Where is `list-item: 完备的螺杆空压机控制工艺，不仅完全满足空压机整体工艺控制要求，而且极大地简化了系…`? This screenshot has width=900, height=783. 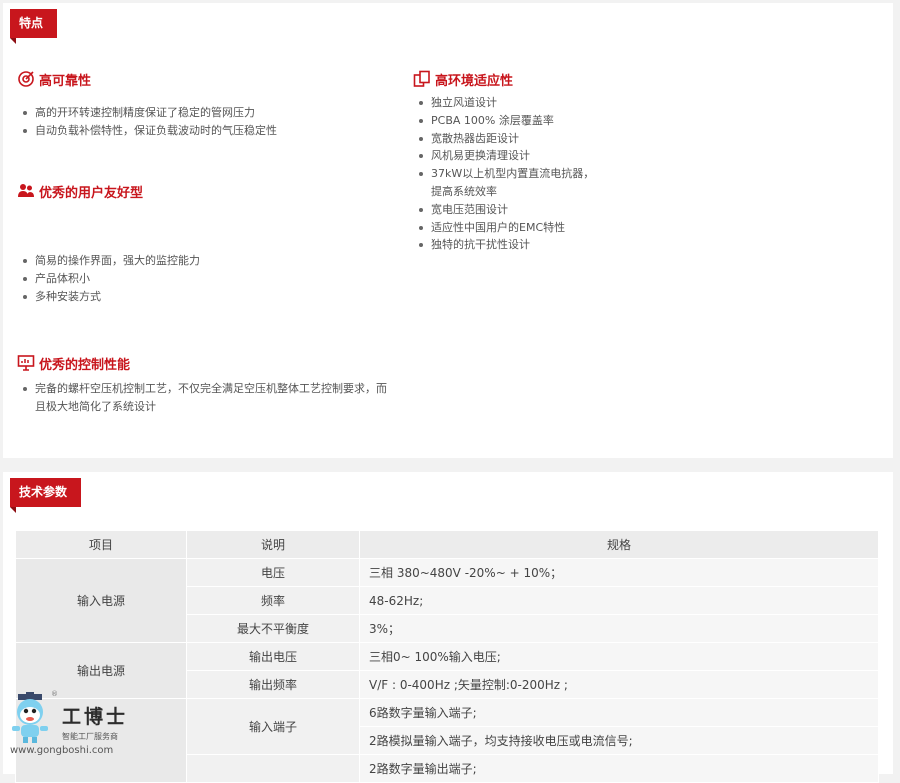 list-item: 完备的螺杆空压机控制工艺，不仅完全满足空压机整体工艺控制要求，而且极大地简化了系… is located at coordinates (207, 398).